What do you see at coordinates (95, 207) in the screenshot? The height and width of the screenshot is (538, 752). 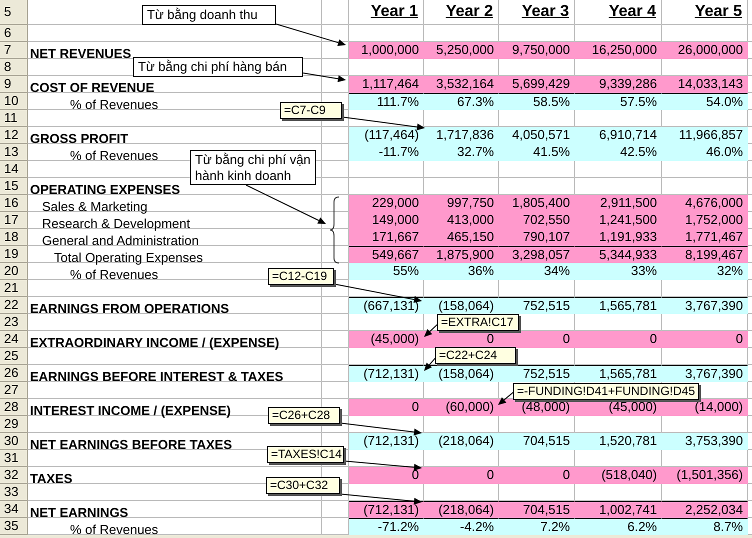 I see `row-label: Sales & Marketing` at bounding box center [95, 207].